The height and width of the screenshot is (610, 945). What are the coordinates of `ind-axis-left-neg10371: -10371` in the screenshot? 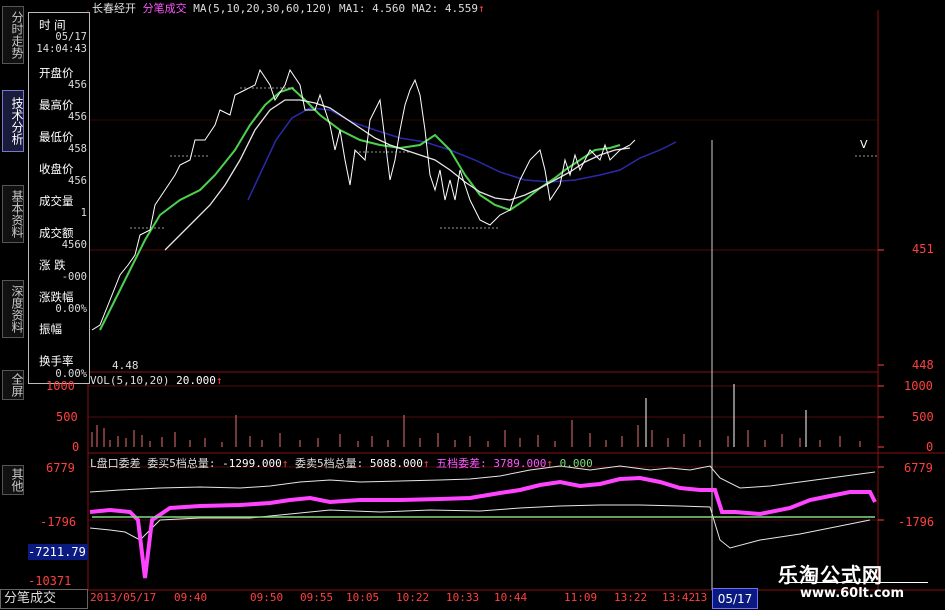 It's located at (50, 581).